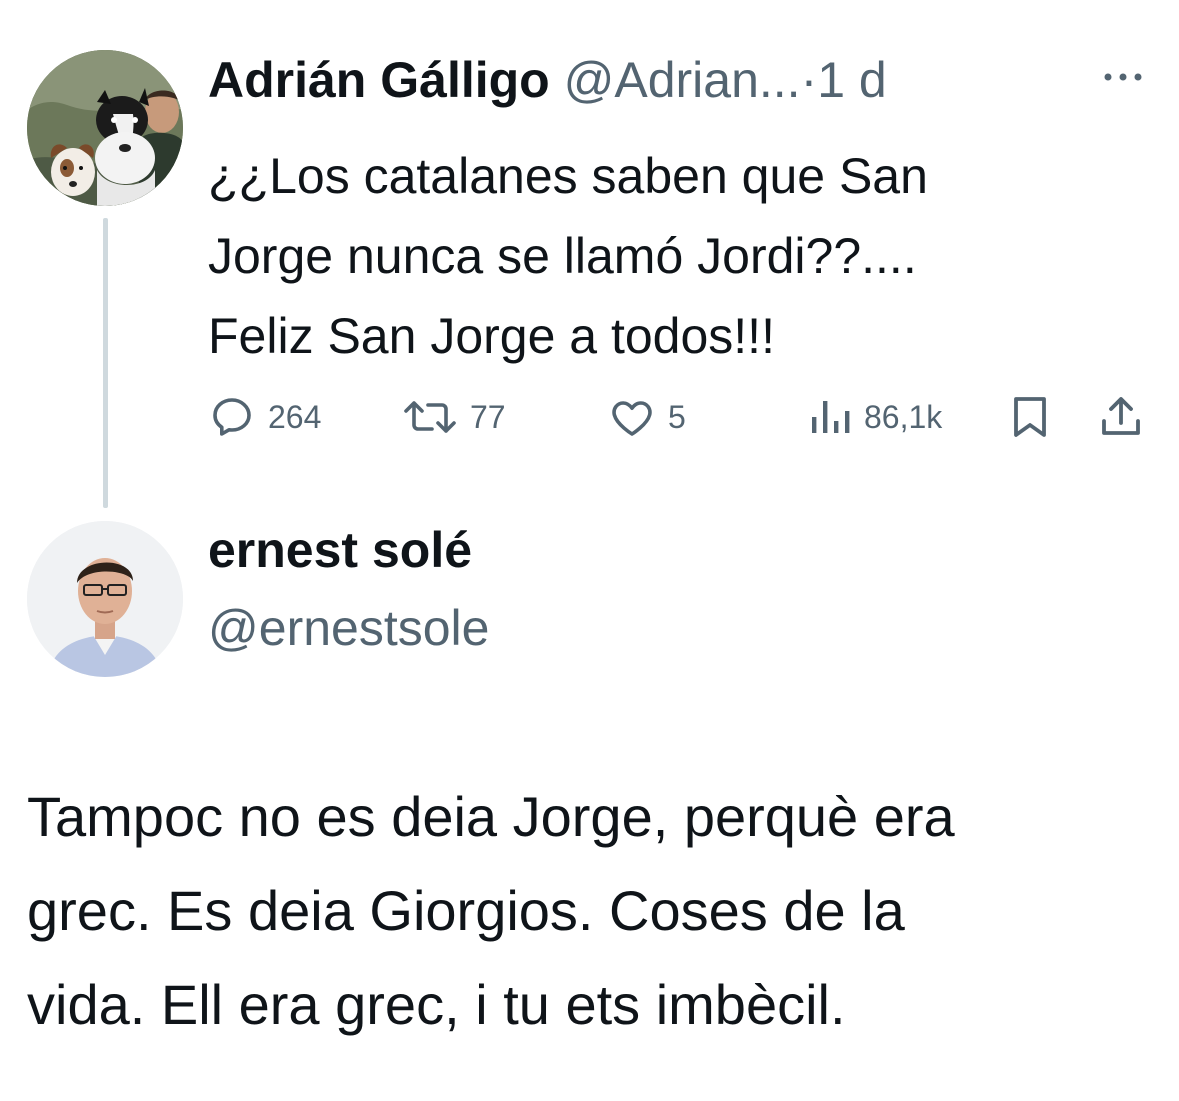 Image resolution: width=1179 pixels, height=1101 pixels. What do you see at coordinates (568, 176) in the screenshot?
I see `tweet-text-line: ¿¿Los catalanes saben que San` at bounding box center [568, 176].